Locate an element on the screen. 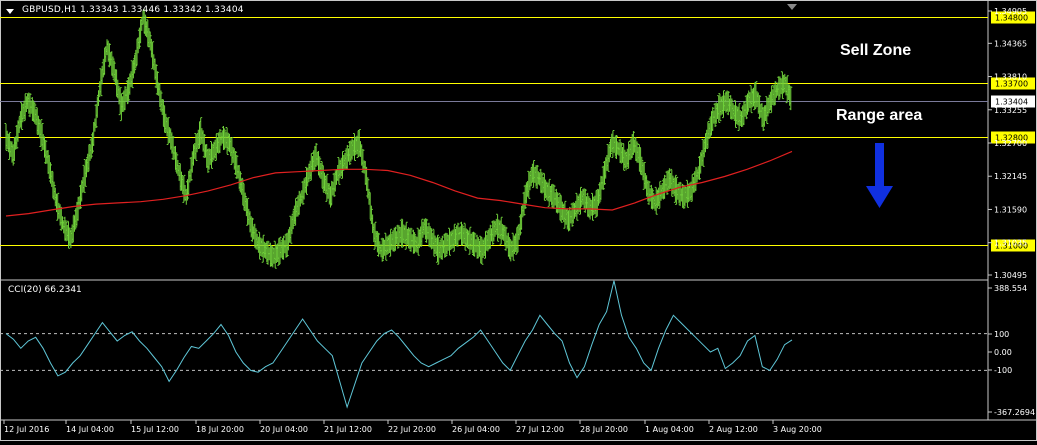  cci-tick-label-2: 0.00 is located at coordinates (1003, 352).